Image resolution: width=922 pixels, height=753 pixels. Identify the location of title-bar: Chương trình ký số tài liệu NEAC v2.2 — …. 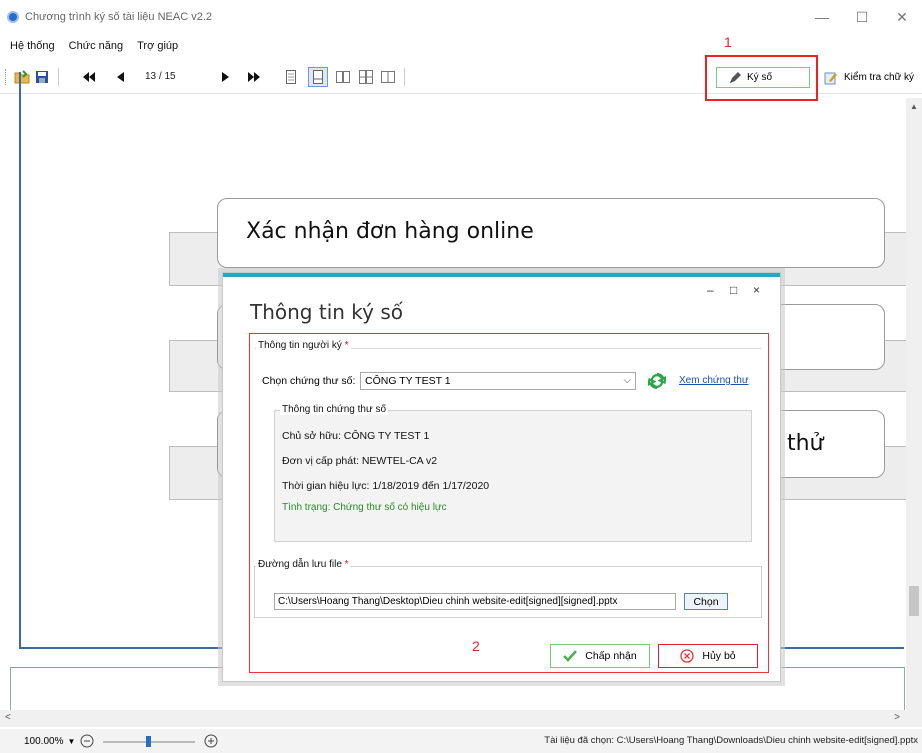
(461, 17).